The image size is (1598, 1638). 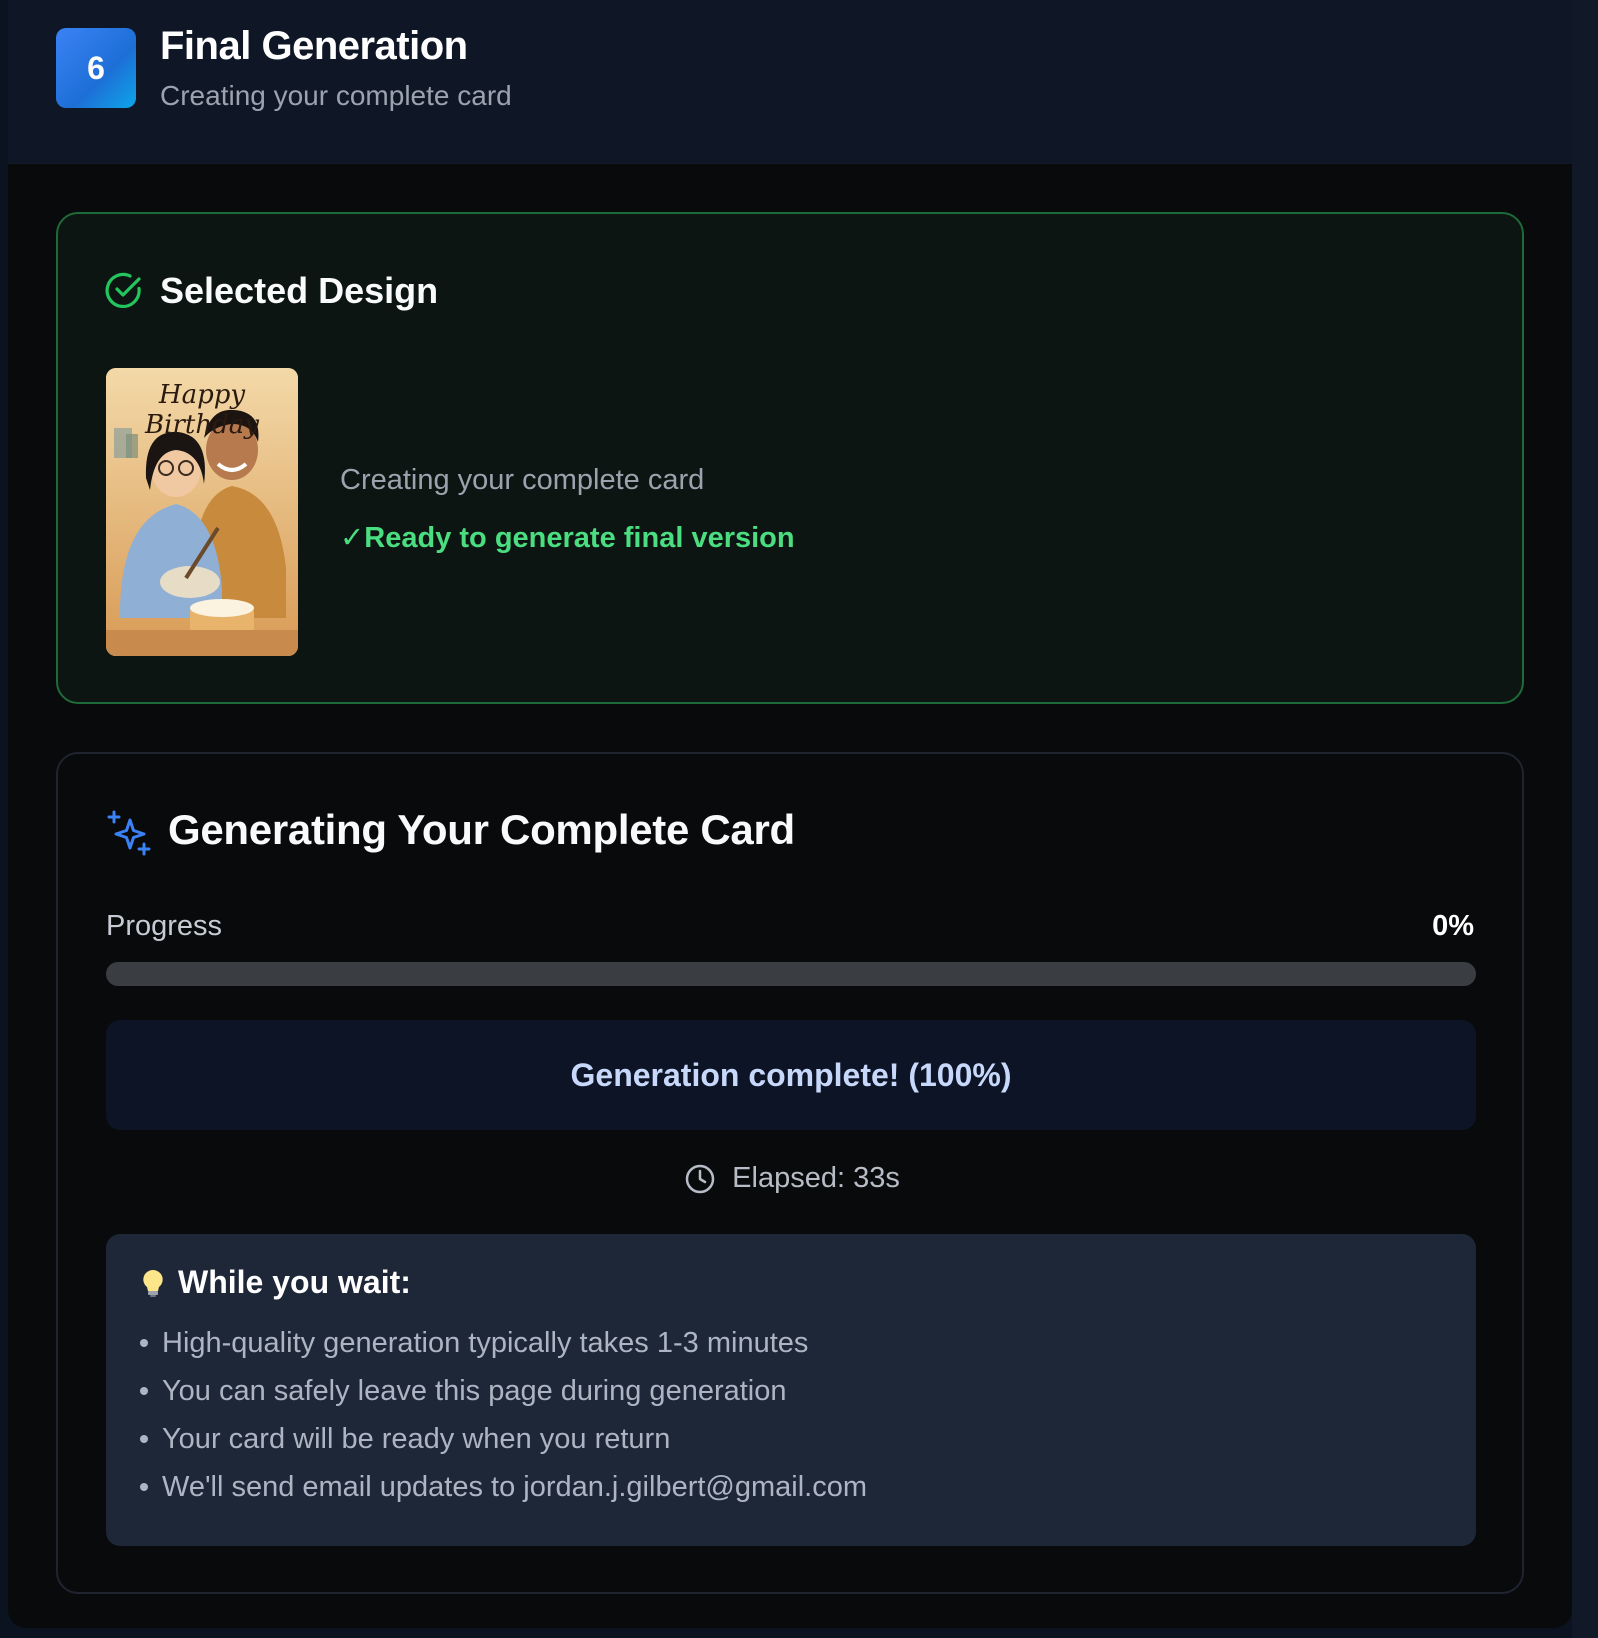 What do you see at coordinates (791, 1439) in the screenshot?
I see `tip-item: Your card will be ready when you return` at bounding box center [791, 1439].